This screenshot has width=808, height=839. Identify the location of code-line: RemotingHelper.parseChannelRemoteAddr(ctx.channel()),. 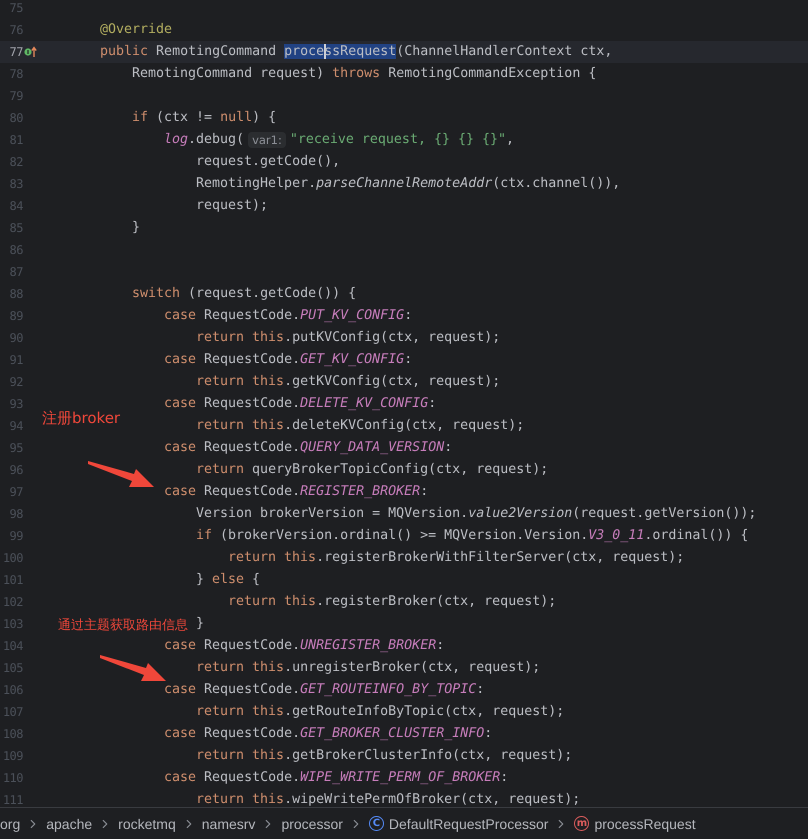
(408, 184).